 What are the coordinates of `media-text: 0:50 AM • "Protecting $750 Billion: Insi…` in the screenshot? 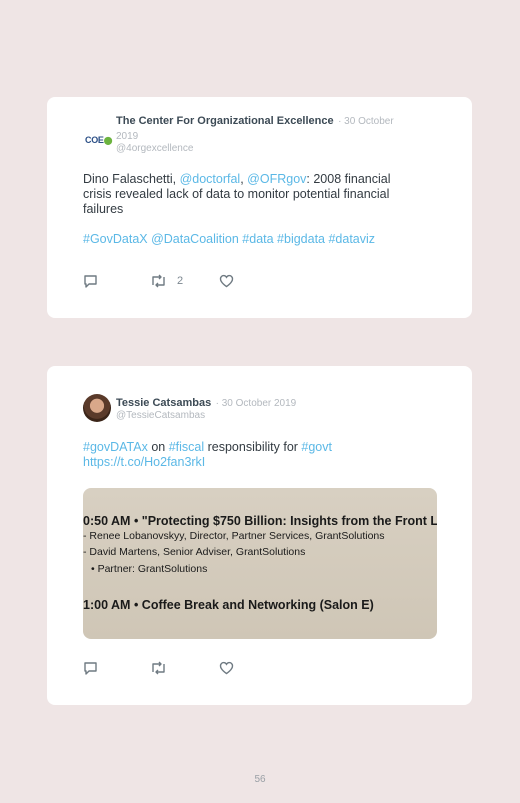 It's located at (260, 521).